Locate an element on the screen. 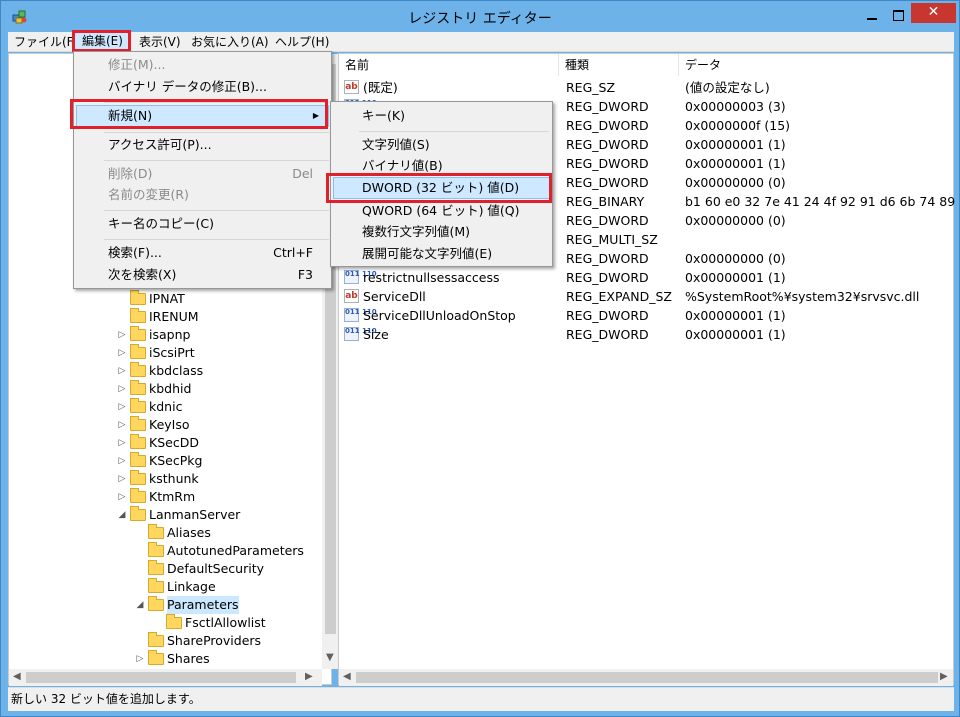 The width and height of the screenshot is (960, 717). menu-help: ヘルプ(H) is located at coordinates (302, 42).